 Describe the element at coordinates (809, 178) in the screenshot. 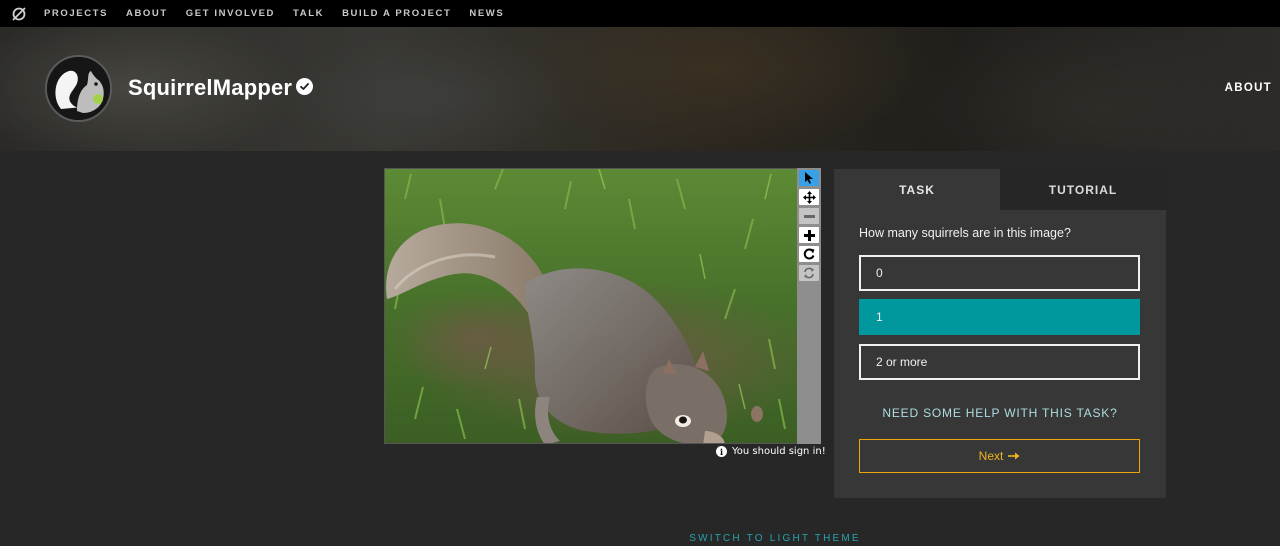

I see `pointer-icon` at that location.